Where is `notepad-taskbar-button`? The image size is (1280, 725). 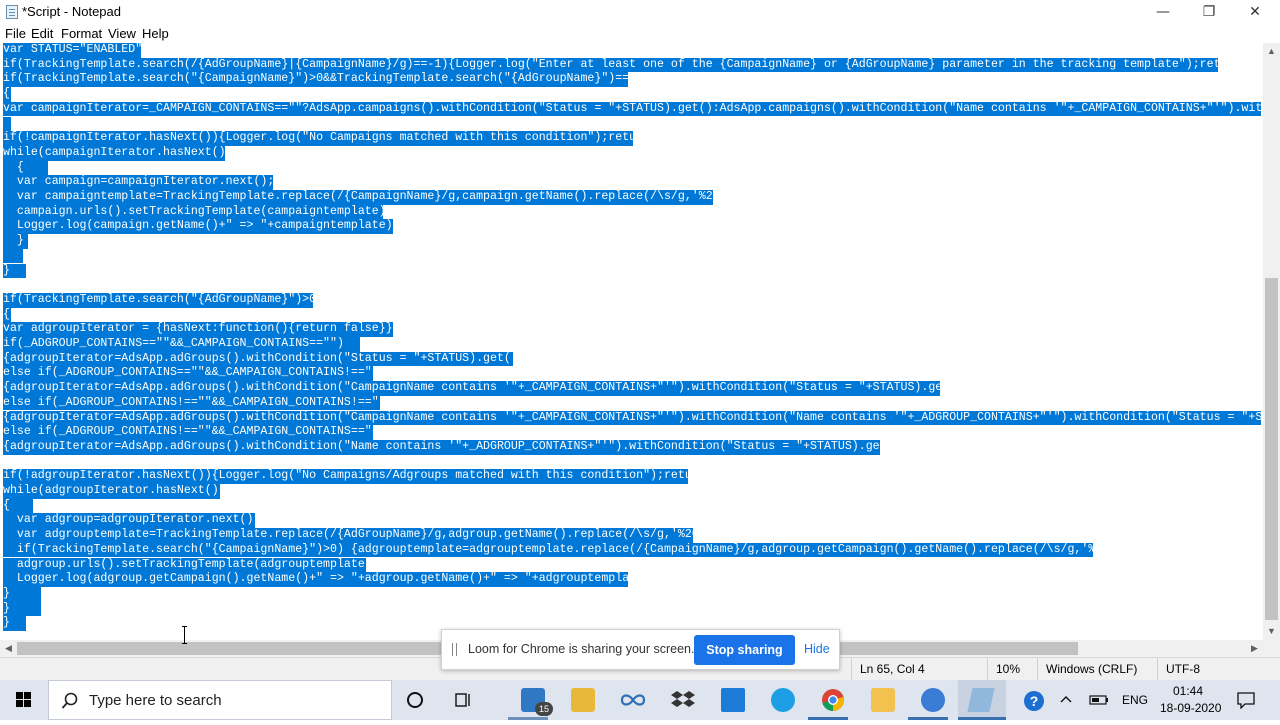
notepad-taskbar-button is located at coordinates (982, 700).